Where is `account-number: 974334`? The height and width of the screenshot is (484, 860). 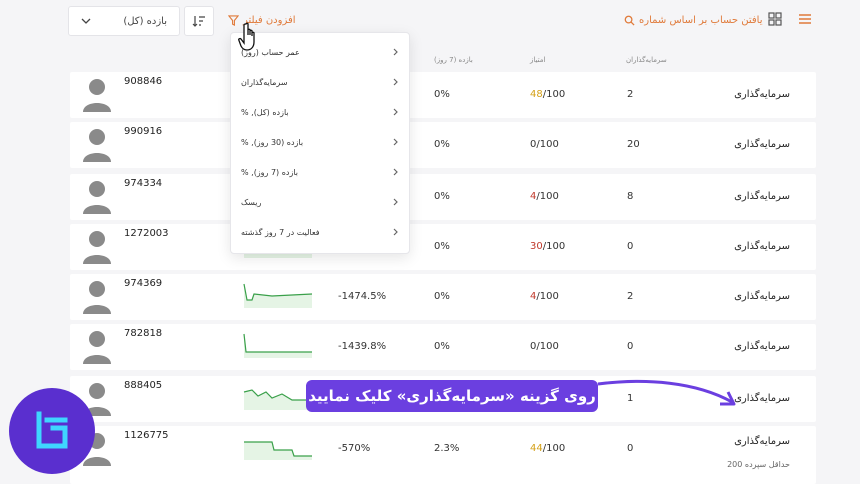
account-number: 974334 is located at coordinates (143, 183).